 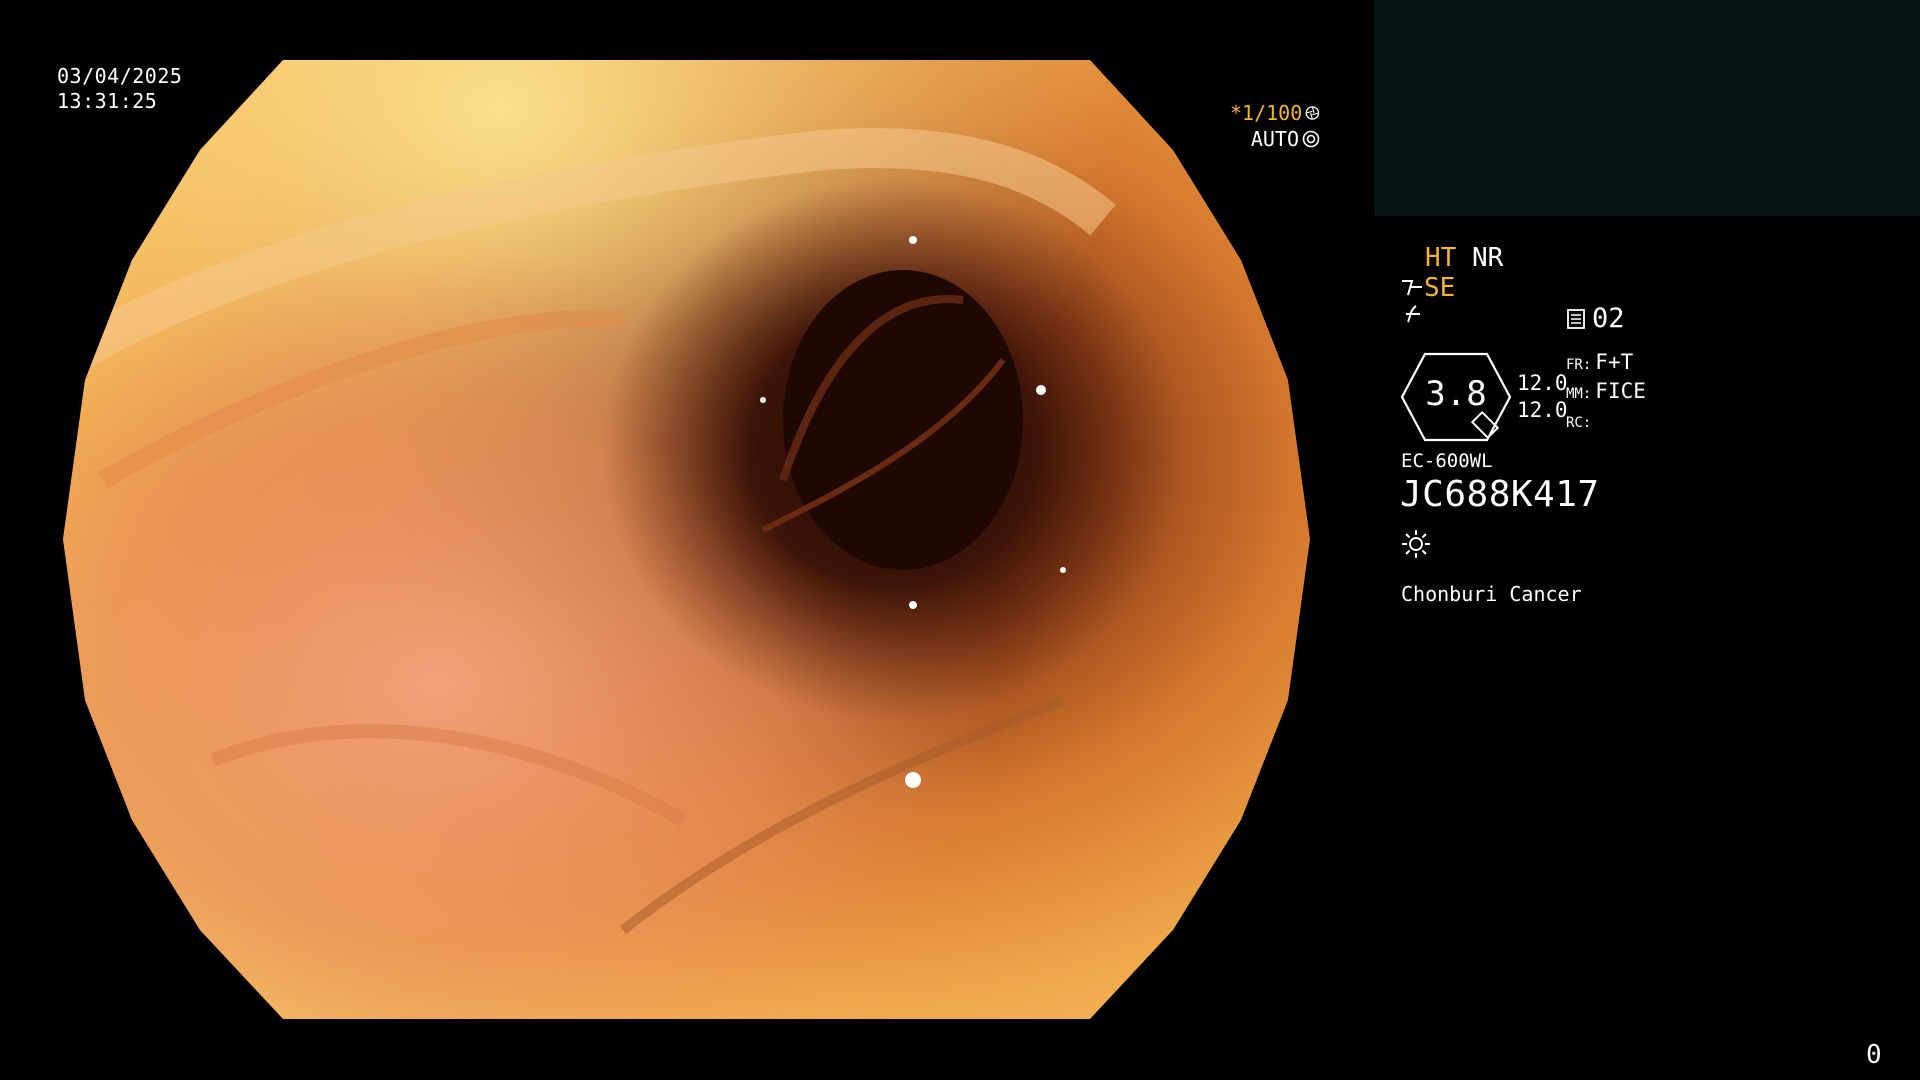 I want to click on value-1: 12.0, so click(x=1542, y=383).